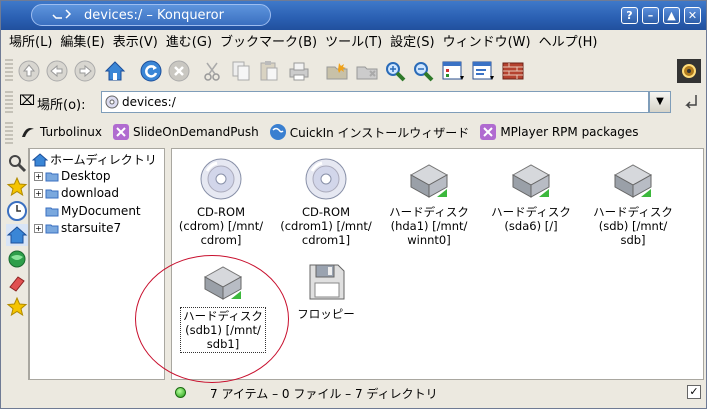 This screenshot has height=409, width=707. What do you see at coordinates (17, 259) in the screenshot?
I see `network-tab-icon` at bounding box center [17, 259].